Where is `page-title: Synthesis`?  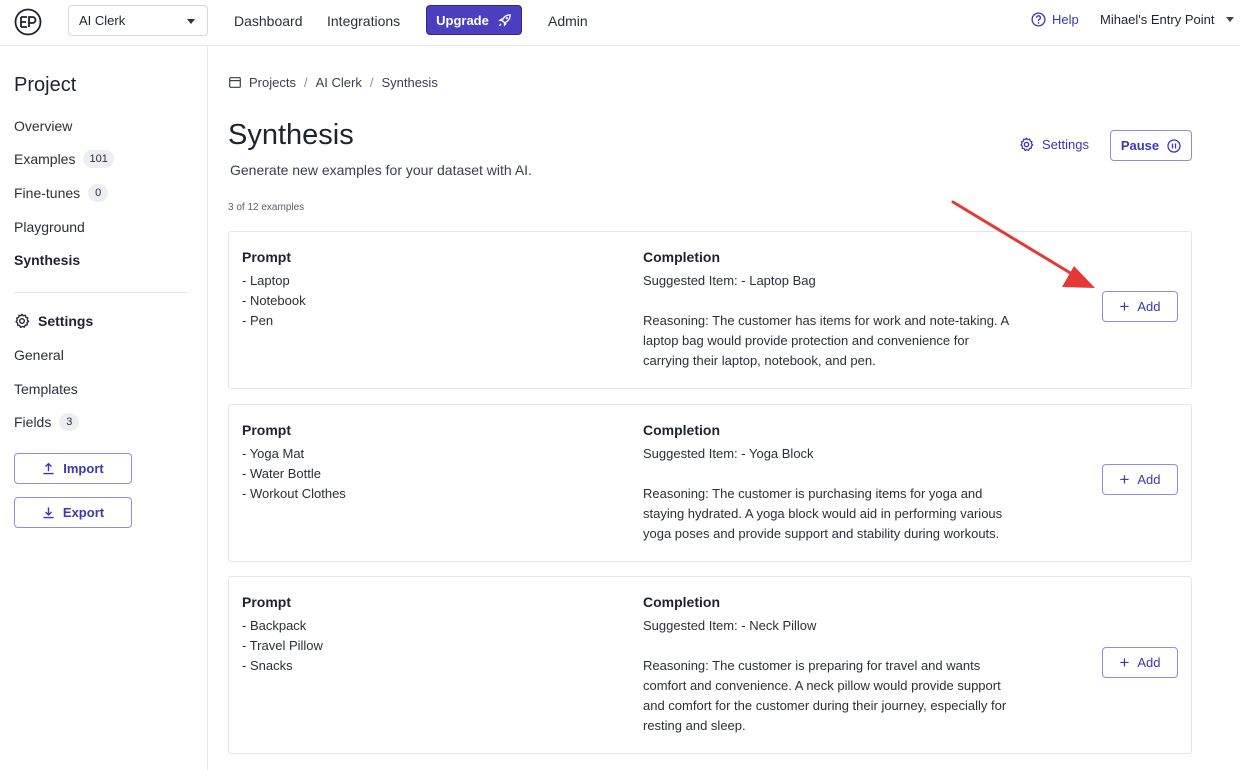
page-title: Synthesis is located at coordinates (291, 135).